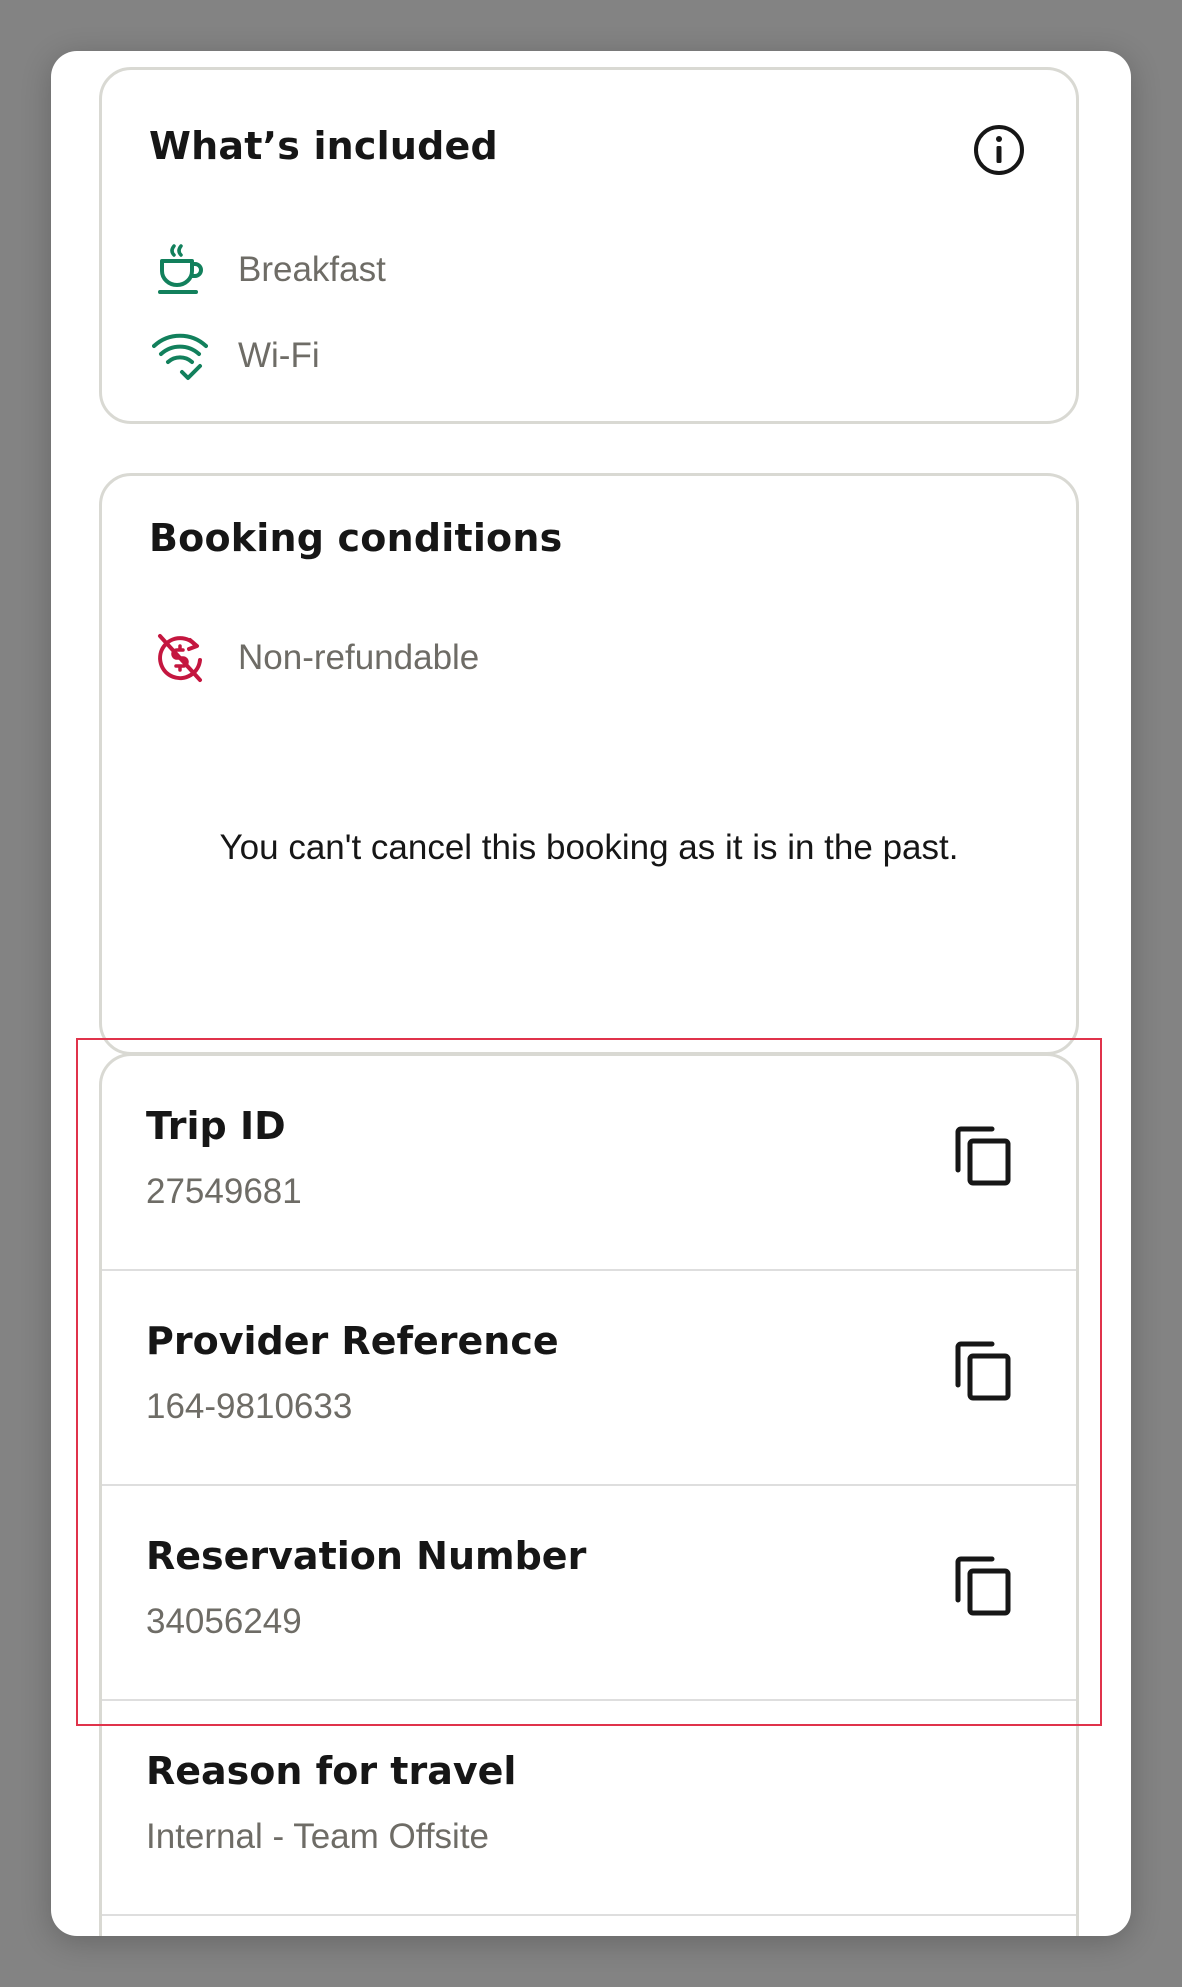 Image resolution: width=1182 pixels, height=1987 pixels. Describe the element at coordinates (352, 1341) in the screenshot. I see `provider-reference-label: Provider Reference` at that location.